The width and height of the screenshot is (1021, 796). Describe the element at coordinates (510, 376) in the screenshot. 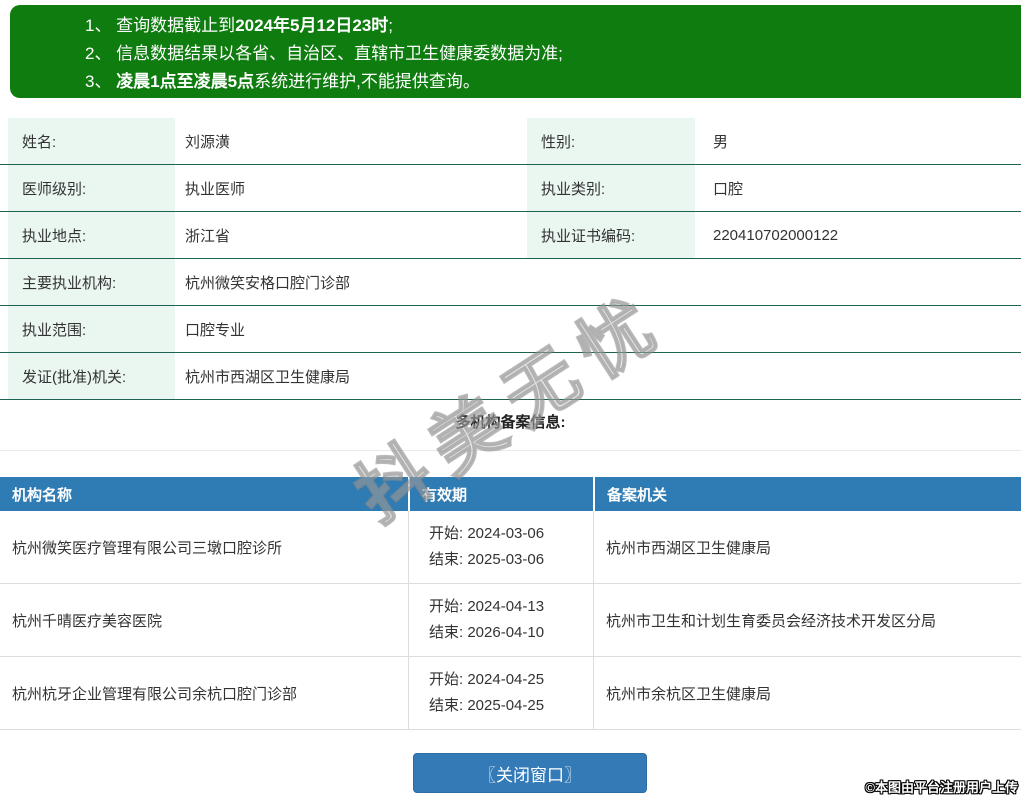

I see `info-row-issuing-authority: 发证(批准)机关: 杭州市西湖区卫生健康局` at that location.